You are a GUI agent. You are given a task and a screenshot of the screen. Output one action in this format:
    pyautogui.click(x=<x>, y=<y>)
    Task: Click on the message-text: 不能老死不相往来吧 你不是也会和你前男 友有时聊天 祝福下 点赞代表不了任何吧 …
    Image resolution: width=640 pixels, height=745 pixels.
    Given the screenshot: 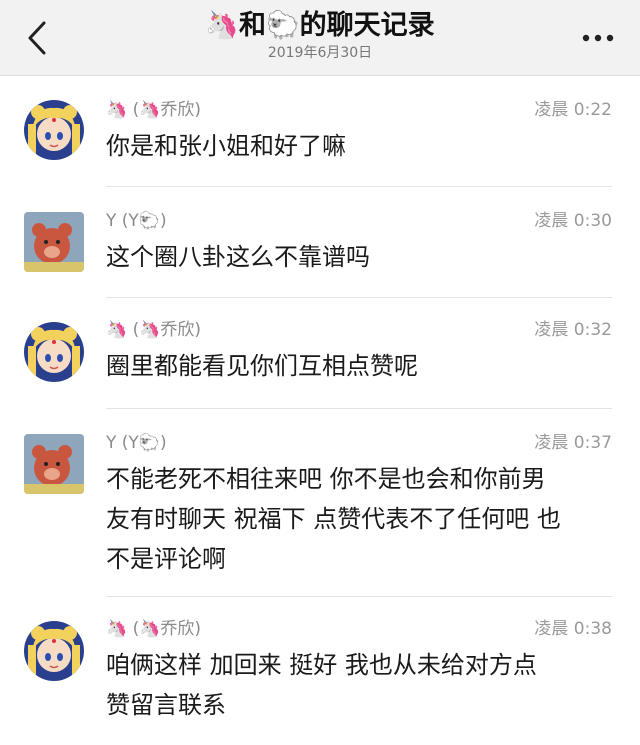 What is the action you would take?
    pyautogui.click(x=333, y=519)
    